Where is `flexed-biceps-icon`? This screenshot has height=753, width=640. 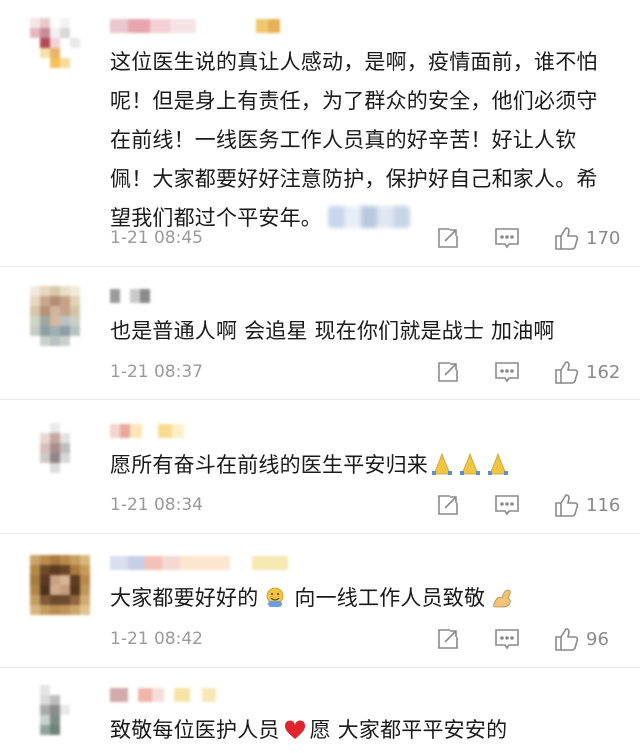 flexed-biceps-icon is located at coordinates (502, 601).